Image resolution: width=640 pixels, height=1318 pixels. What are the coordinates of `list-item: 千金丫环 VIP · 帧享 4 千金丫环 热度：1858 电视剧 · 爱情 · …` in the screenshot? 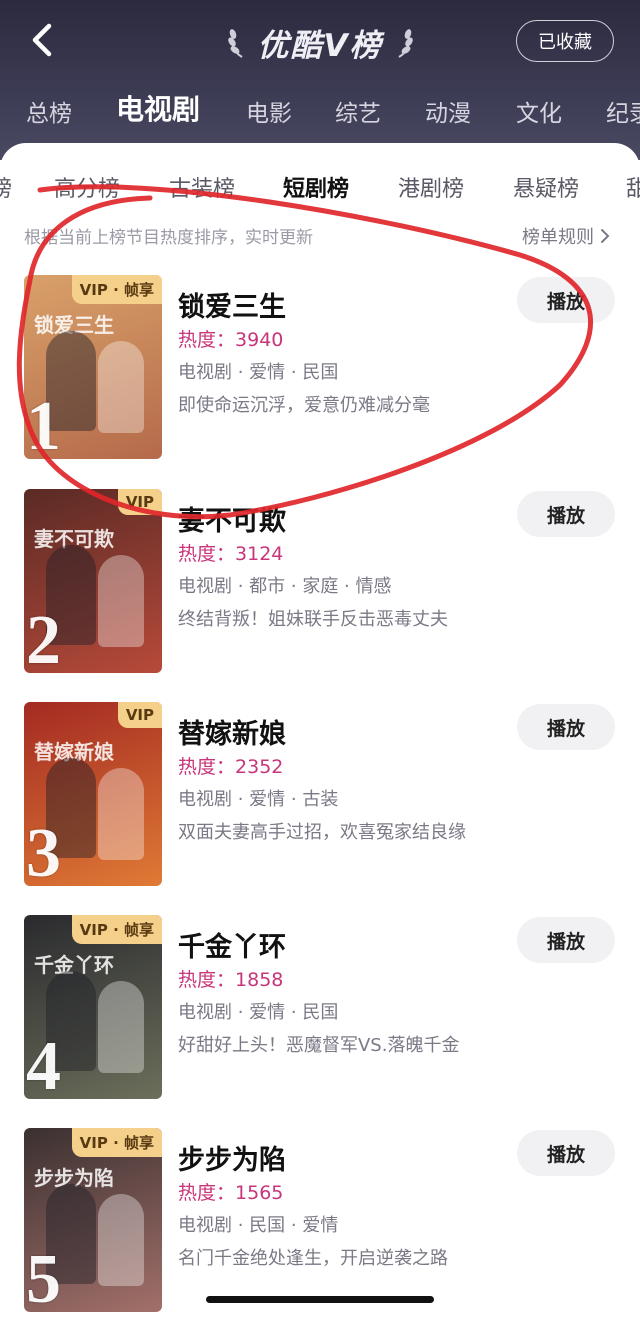 It's located at (320, 1010).